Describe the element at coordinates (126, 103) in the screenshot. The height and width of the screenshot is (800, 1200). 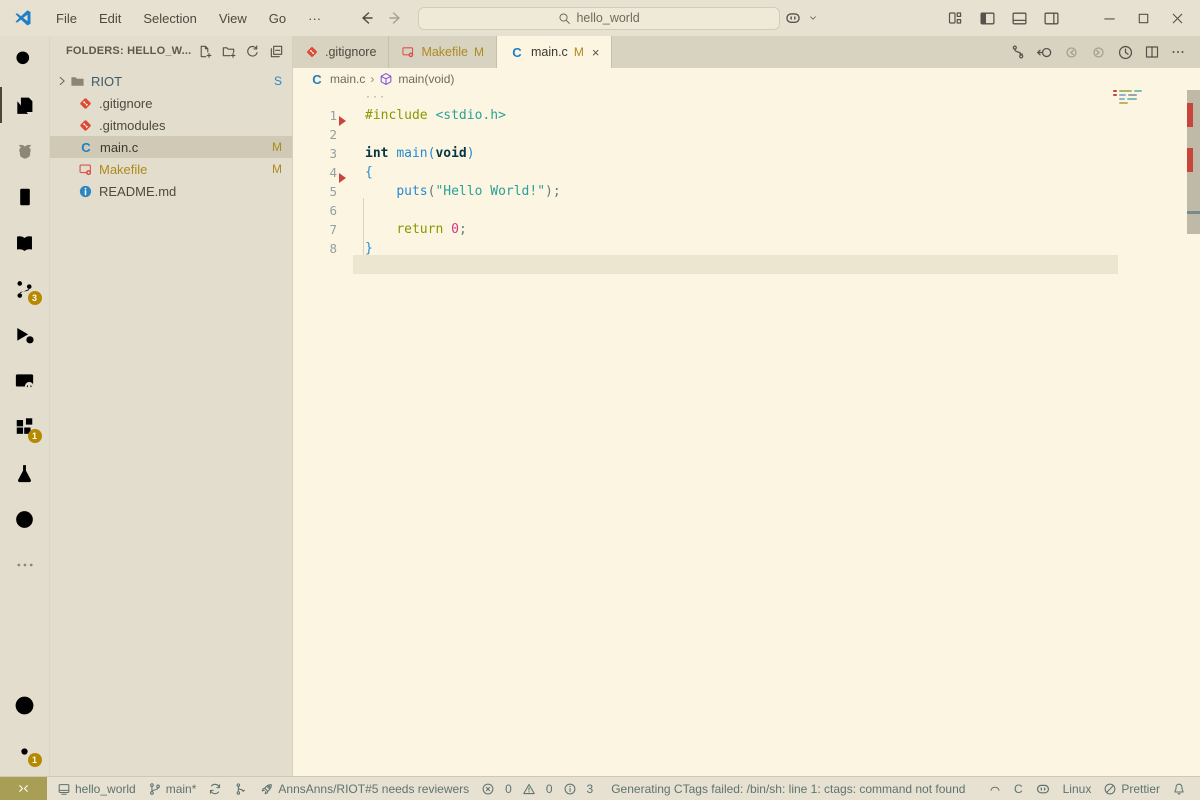
I see `tree-label: .gitignore` at that location.